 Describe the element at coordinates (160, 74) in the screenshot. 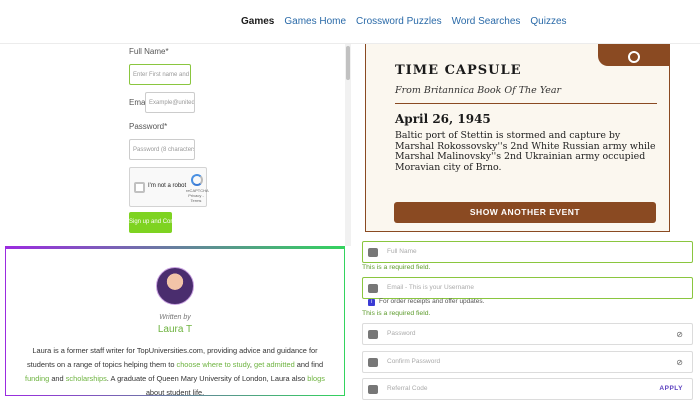

I see `full-name-input: Enter First name and Last Name` at that location.